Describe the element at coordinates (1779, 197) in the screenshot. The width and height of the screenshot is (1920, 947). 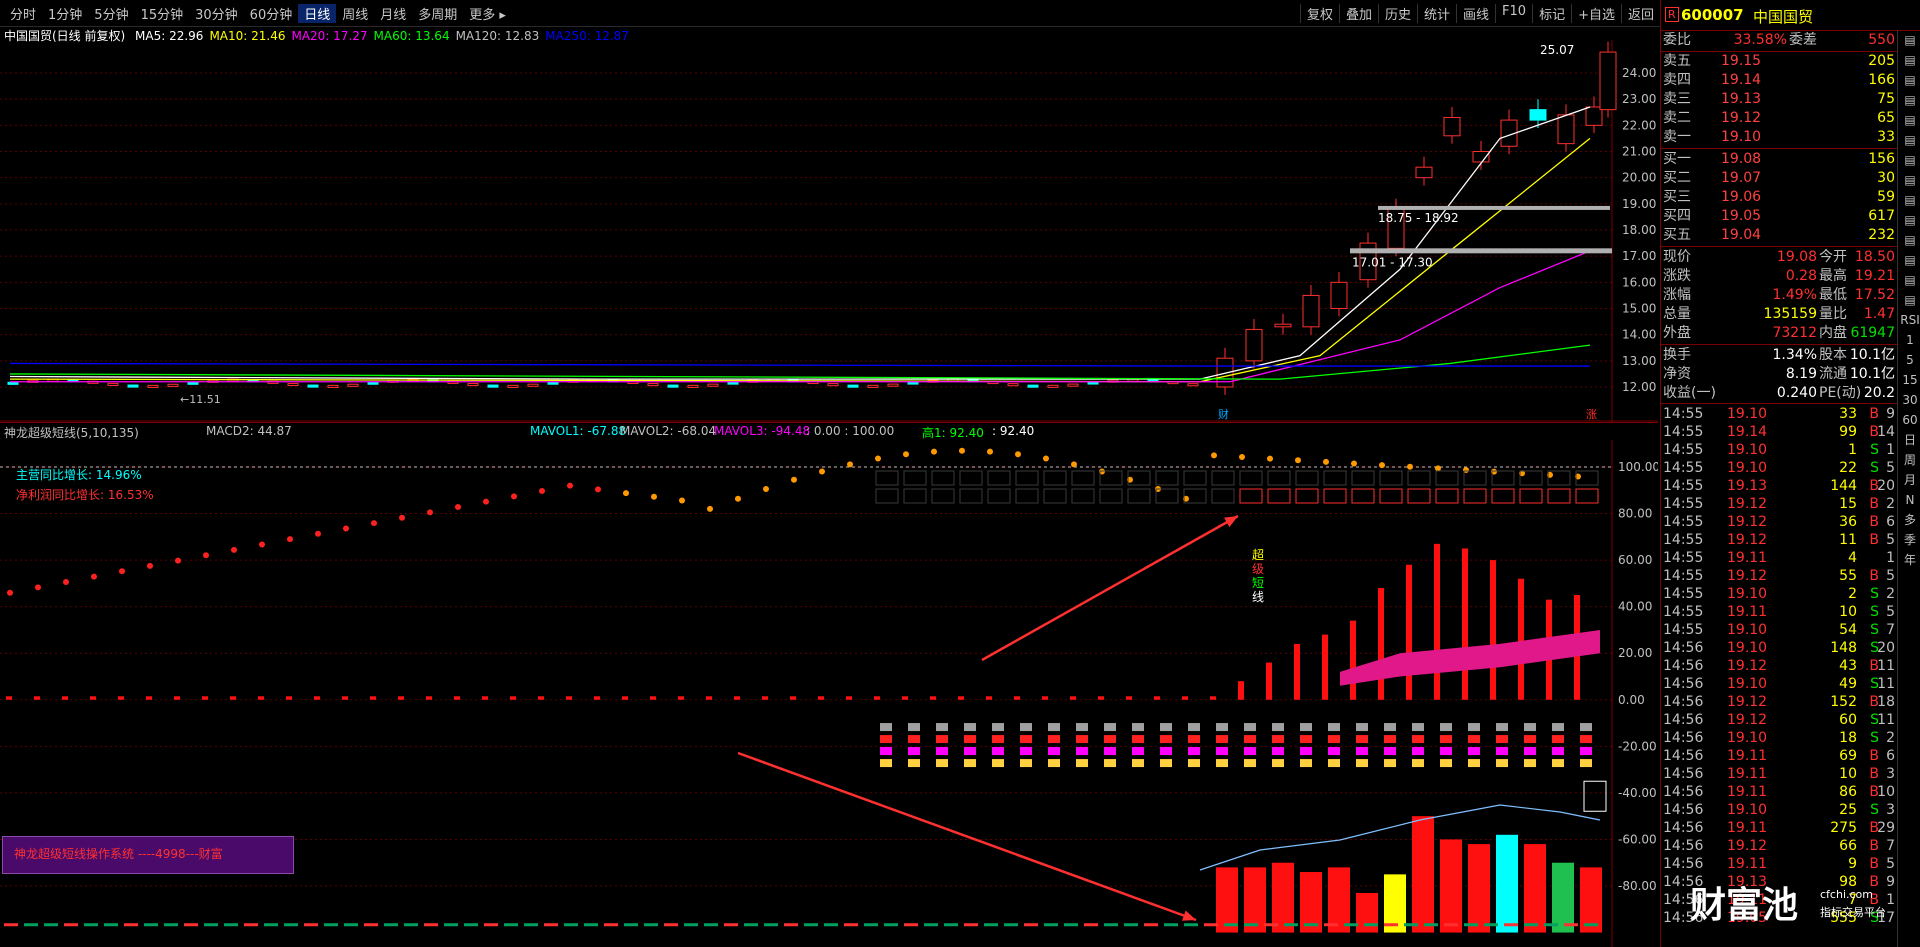
I see `bid-row: 买三 19.06 59` at that location.